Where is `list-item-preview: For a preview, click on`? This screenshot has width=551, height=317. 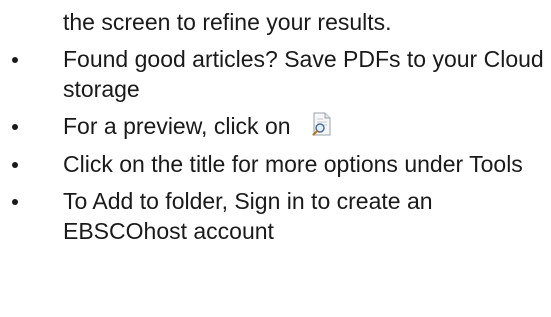
list-item-preview: For a preview, click on is located at coordinates (275, 127).